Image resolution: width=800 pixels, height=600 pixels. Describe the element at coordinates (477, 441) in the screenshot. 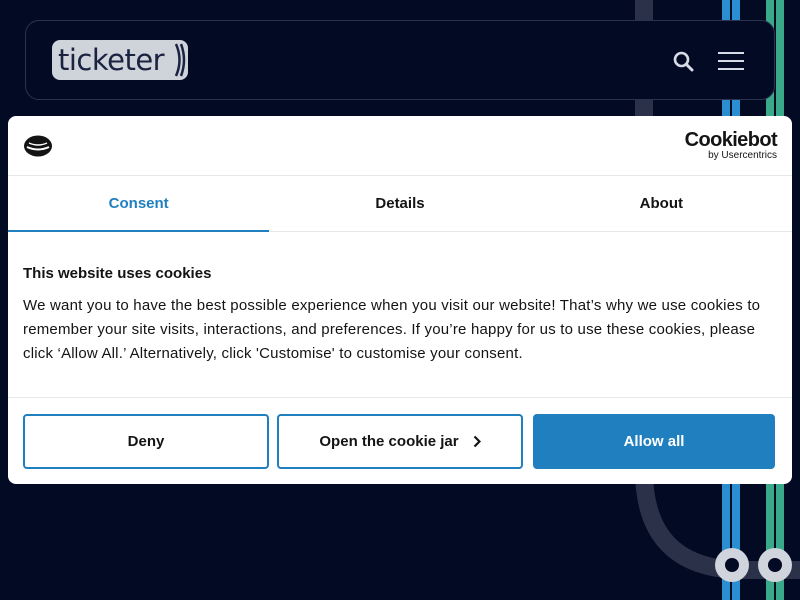

I see `chevron-right-icon` at that location.